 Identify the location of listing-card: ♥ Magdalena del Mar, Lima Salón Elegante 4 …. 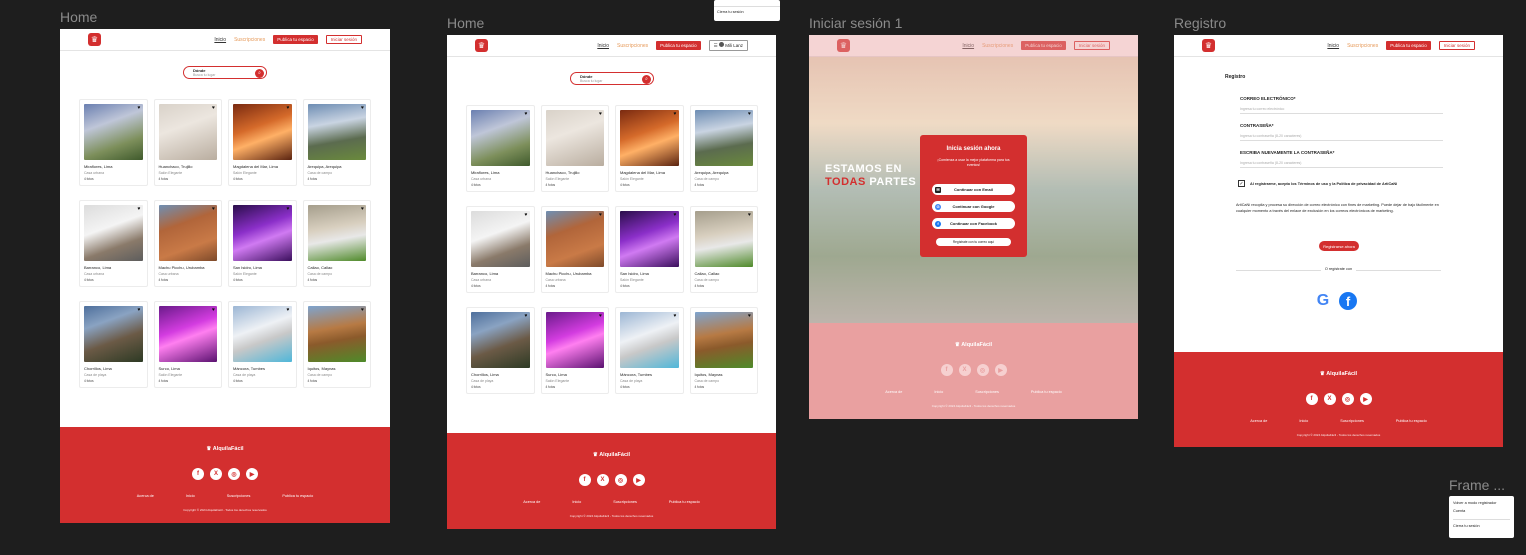
(262, 142).